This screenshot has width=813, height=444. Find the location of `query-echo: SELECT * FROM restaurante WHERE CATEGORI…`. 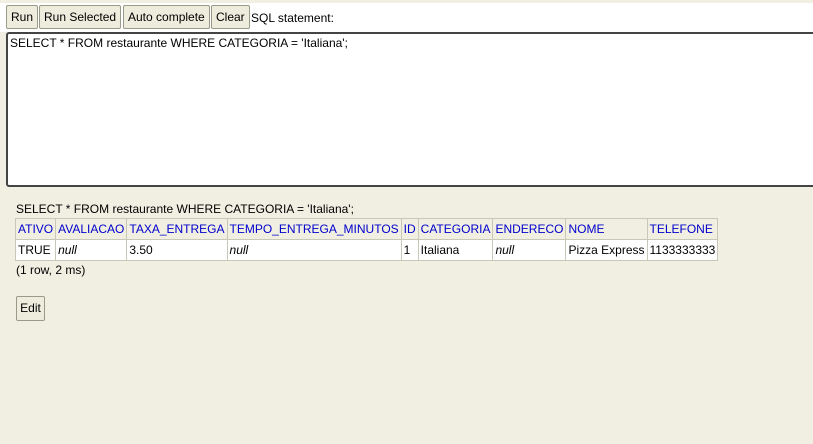

query-echo: SELECT * FROM restaurante WHERE CATEGORI… is located at coordinates (185, 209).